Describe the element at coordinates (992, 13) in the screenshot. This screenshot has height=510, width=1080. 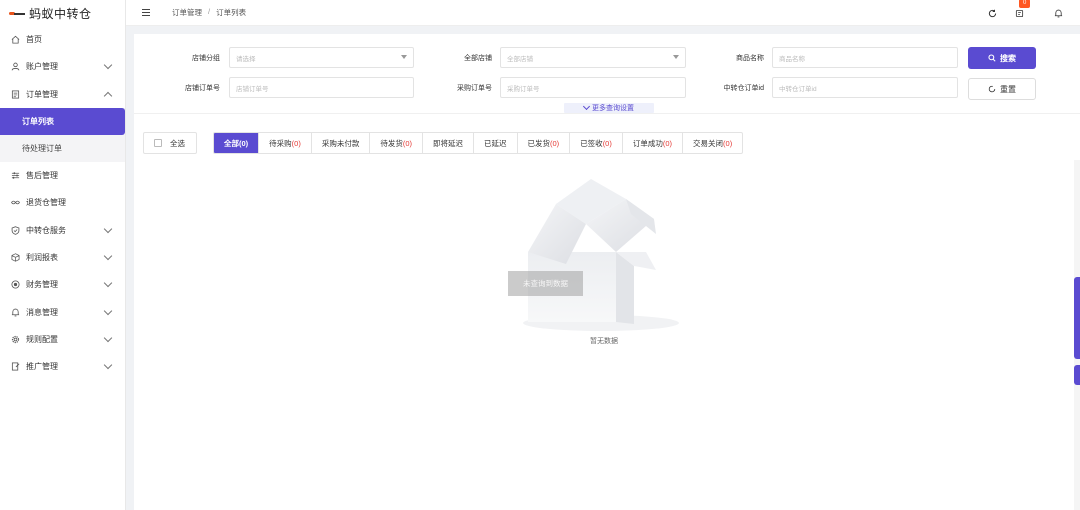
I see `refresh-icon` at that location.